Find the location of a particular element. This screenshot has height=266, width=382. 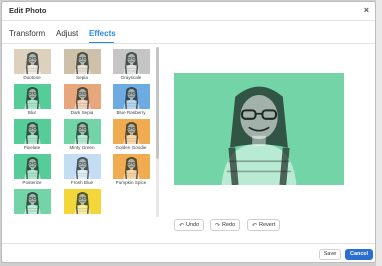

redo-label: Redo is located at coordinates (229, 225).